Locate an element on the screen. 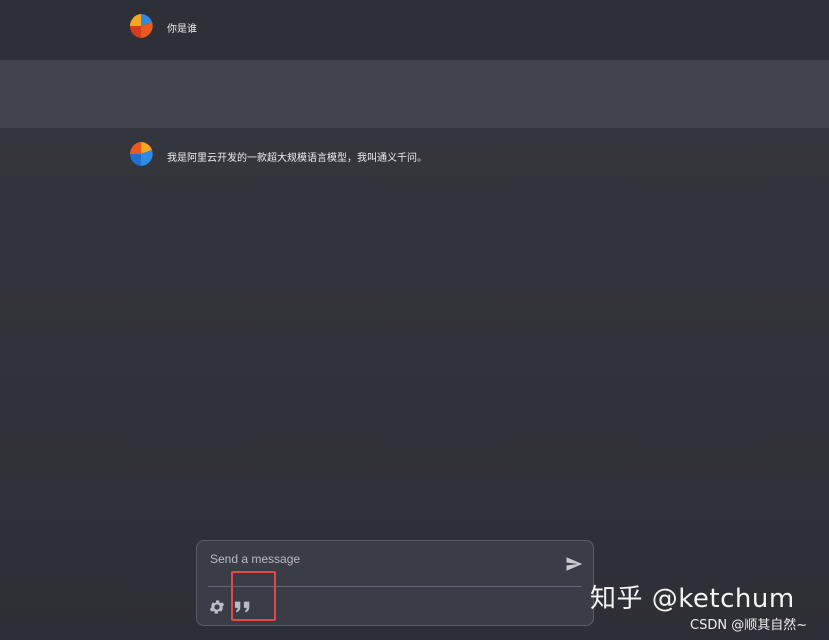 The width and height of the screenshot is (829, 640). message-text: 你是谁 is located at coordinates (182, 29).